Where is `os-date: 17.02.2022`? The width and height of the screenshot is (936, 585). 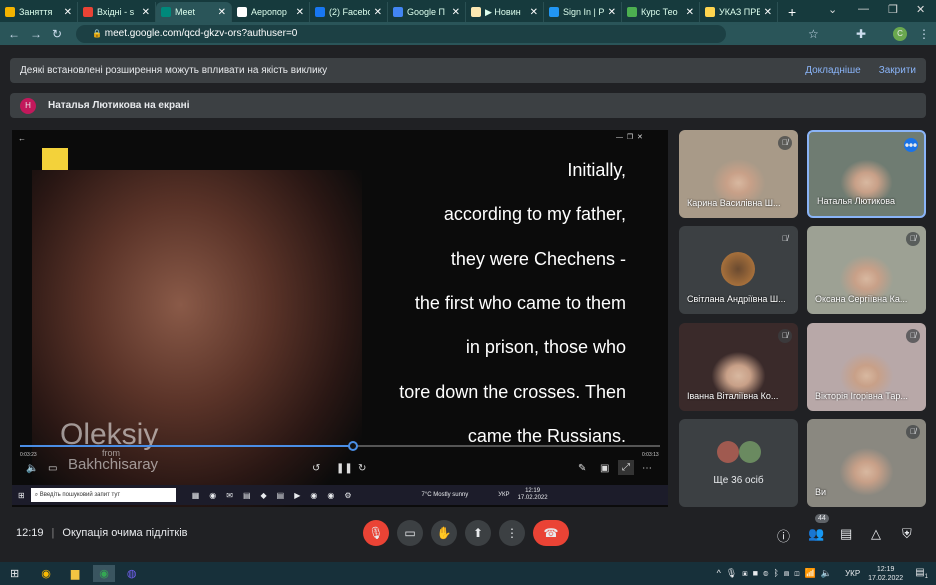
os-date: 17.02.2022 is located at coordinates (886, 578).